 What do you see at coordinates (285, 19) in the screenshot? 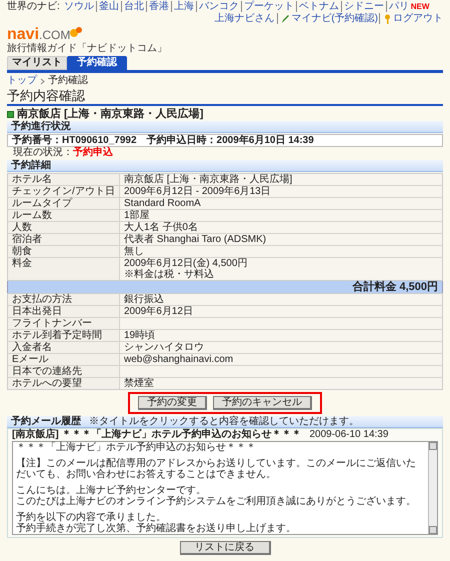
I see `pencil-icon` at bounding box center [285, 19].